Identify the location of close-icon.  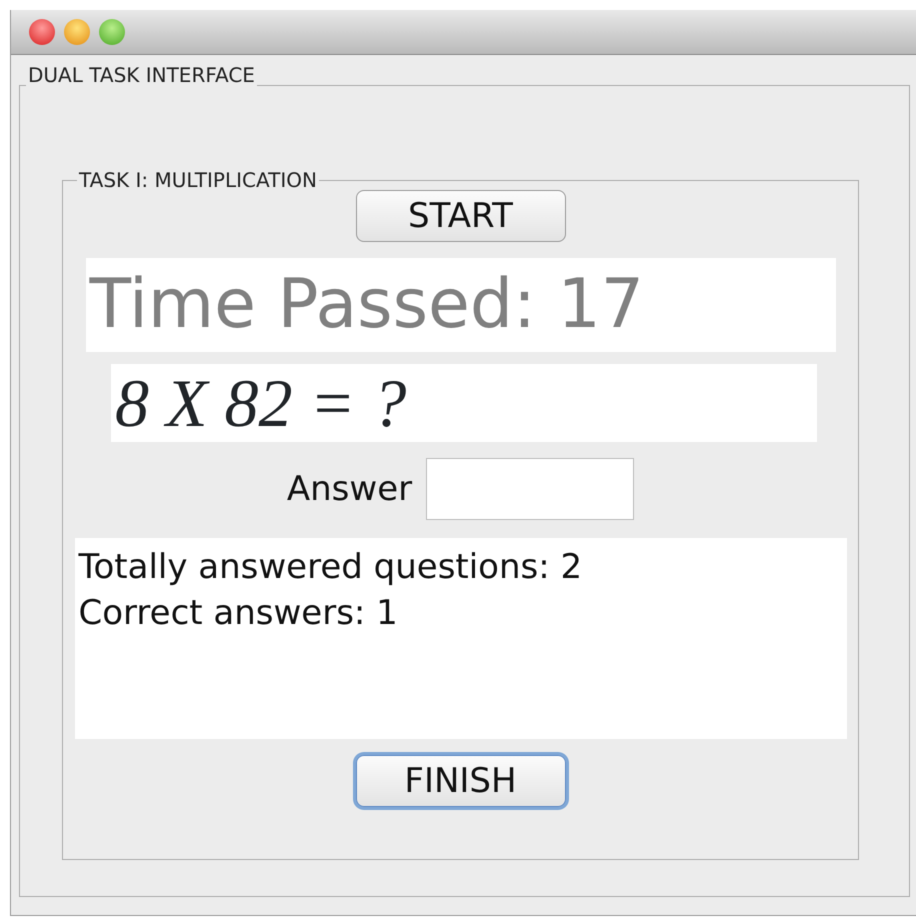
(42, 32).